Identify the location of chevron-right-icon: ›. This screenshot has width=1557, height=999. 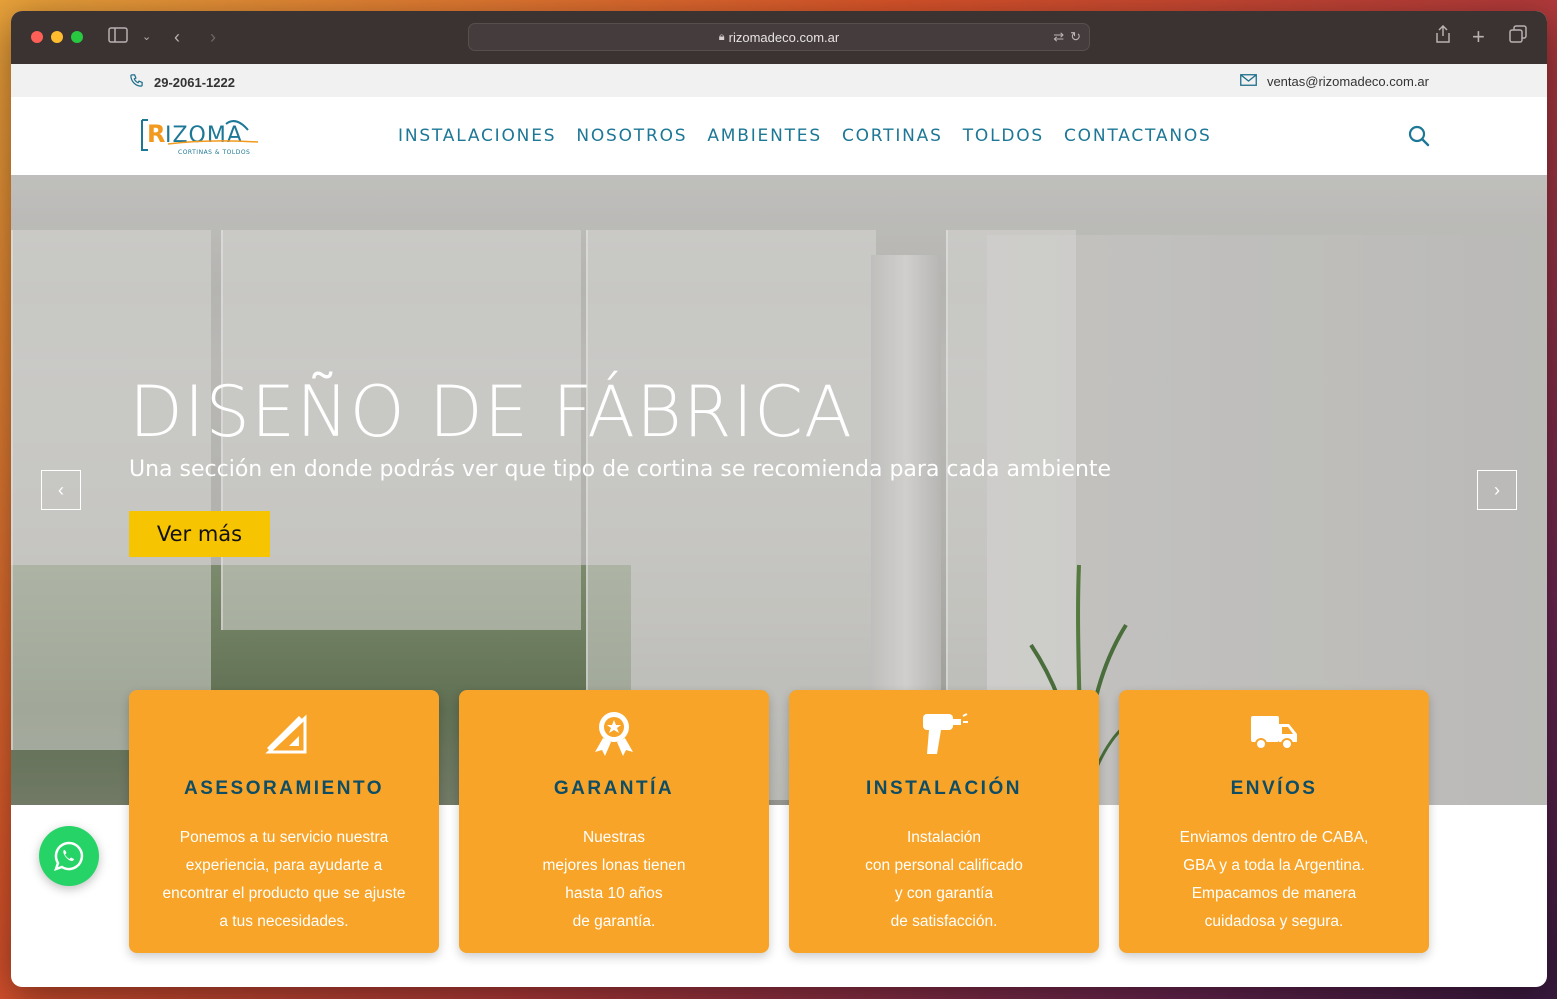
(1497, 489).